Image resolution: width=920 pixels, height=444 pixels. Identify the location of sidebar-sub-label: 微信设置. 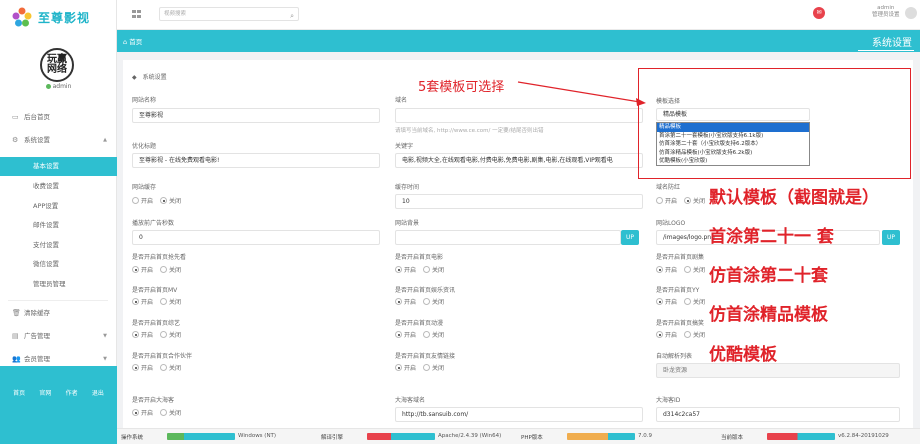
(46, 264).